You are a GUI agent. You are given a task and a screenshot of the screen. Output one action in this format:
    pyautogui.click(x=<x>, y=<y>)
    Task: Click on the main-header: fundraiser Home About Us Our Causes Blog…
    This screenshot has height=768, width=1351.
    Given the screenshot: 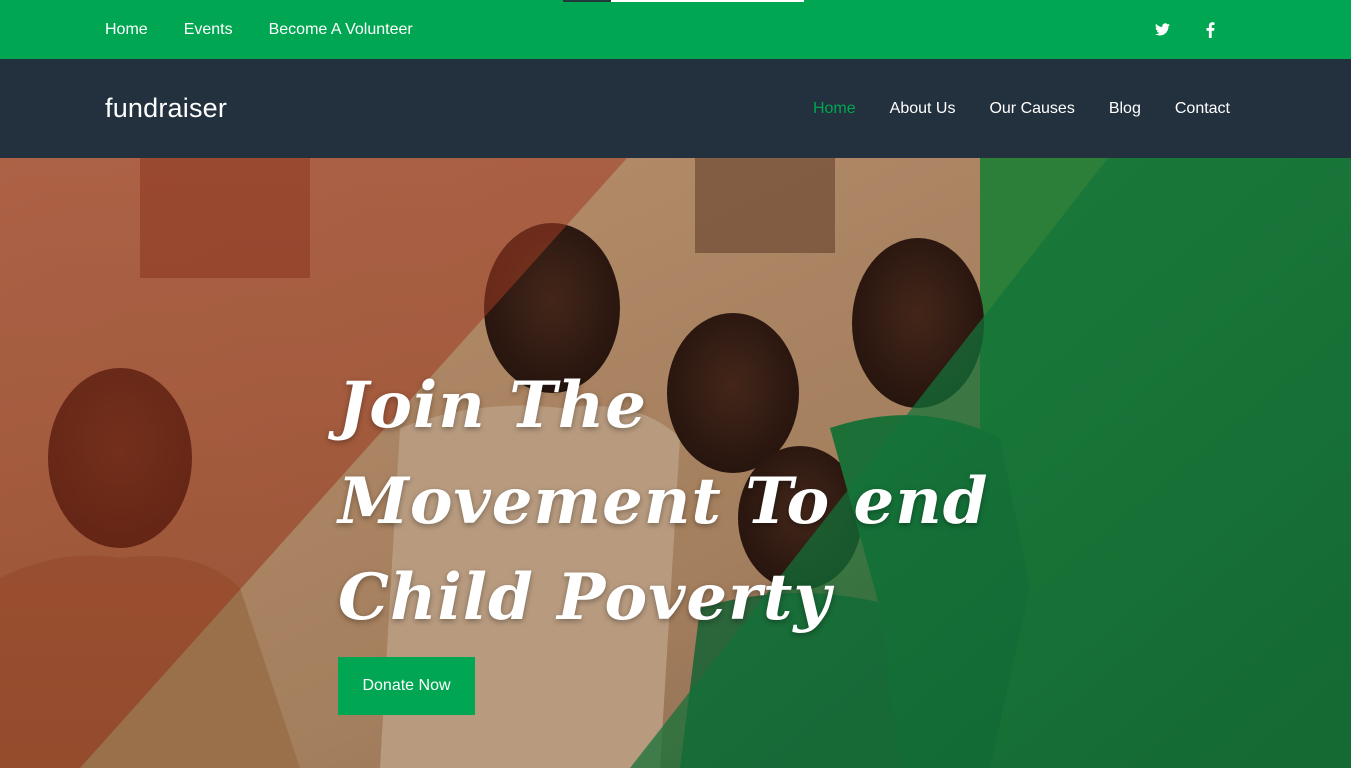 What is the action you would take?
    pyautogui.click(x=675, y=108)
    